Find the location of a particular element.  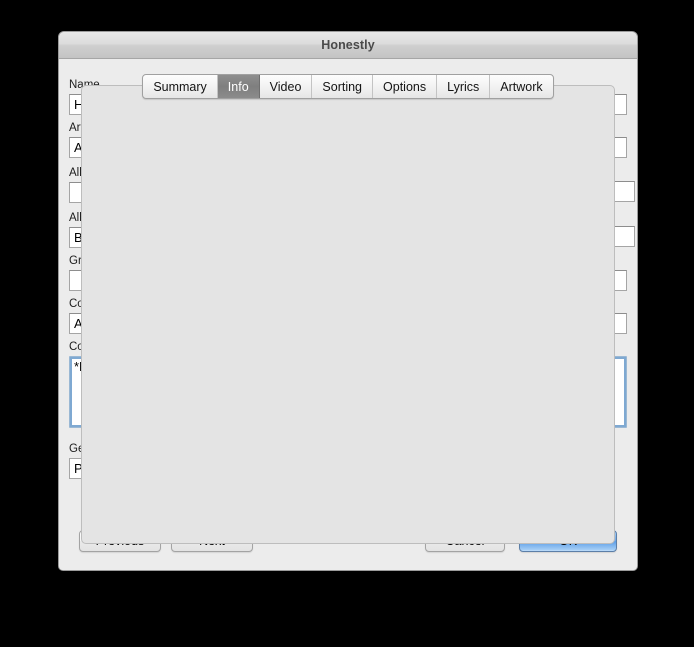

tab-info: Info is located at coordinates (238, 86).